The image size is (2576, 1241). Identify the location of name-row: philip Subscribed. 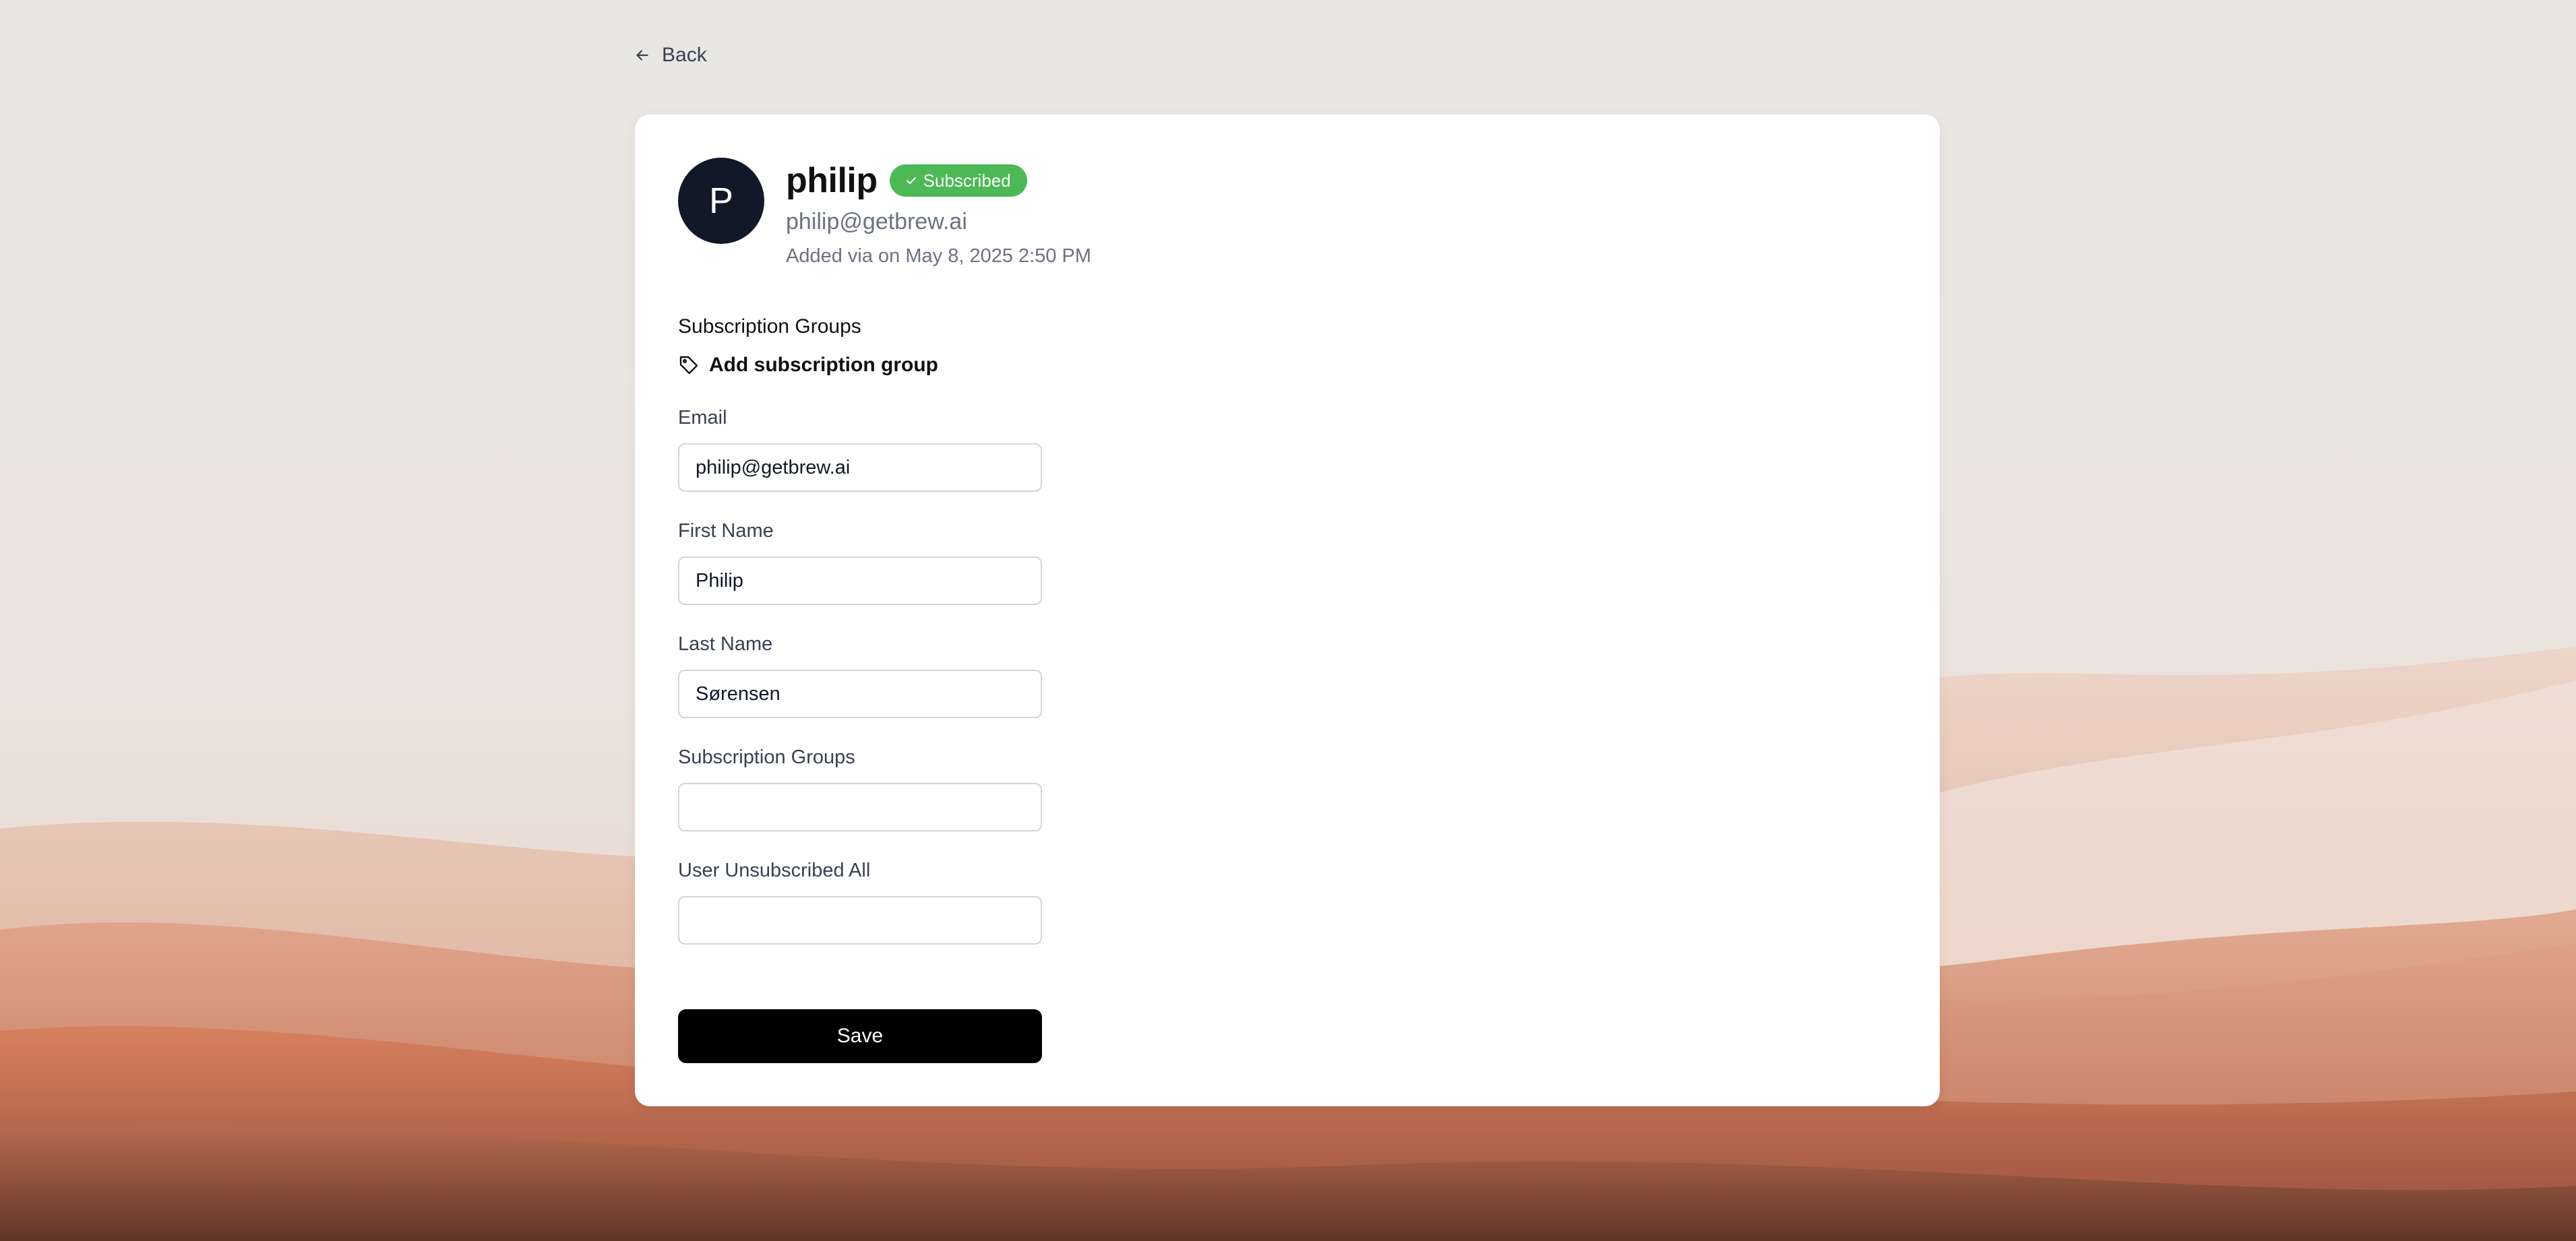
(907, 180).